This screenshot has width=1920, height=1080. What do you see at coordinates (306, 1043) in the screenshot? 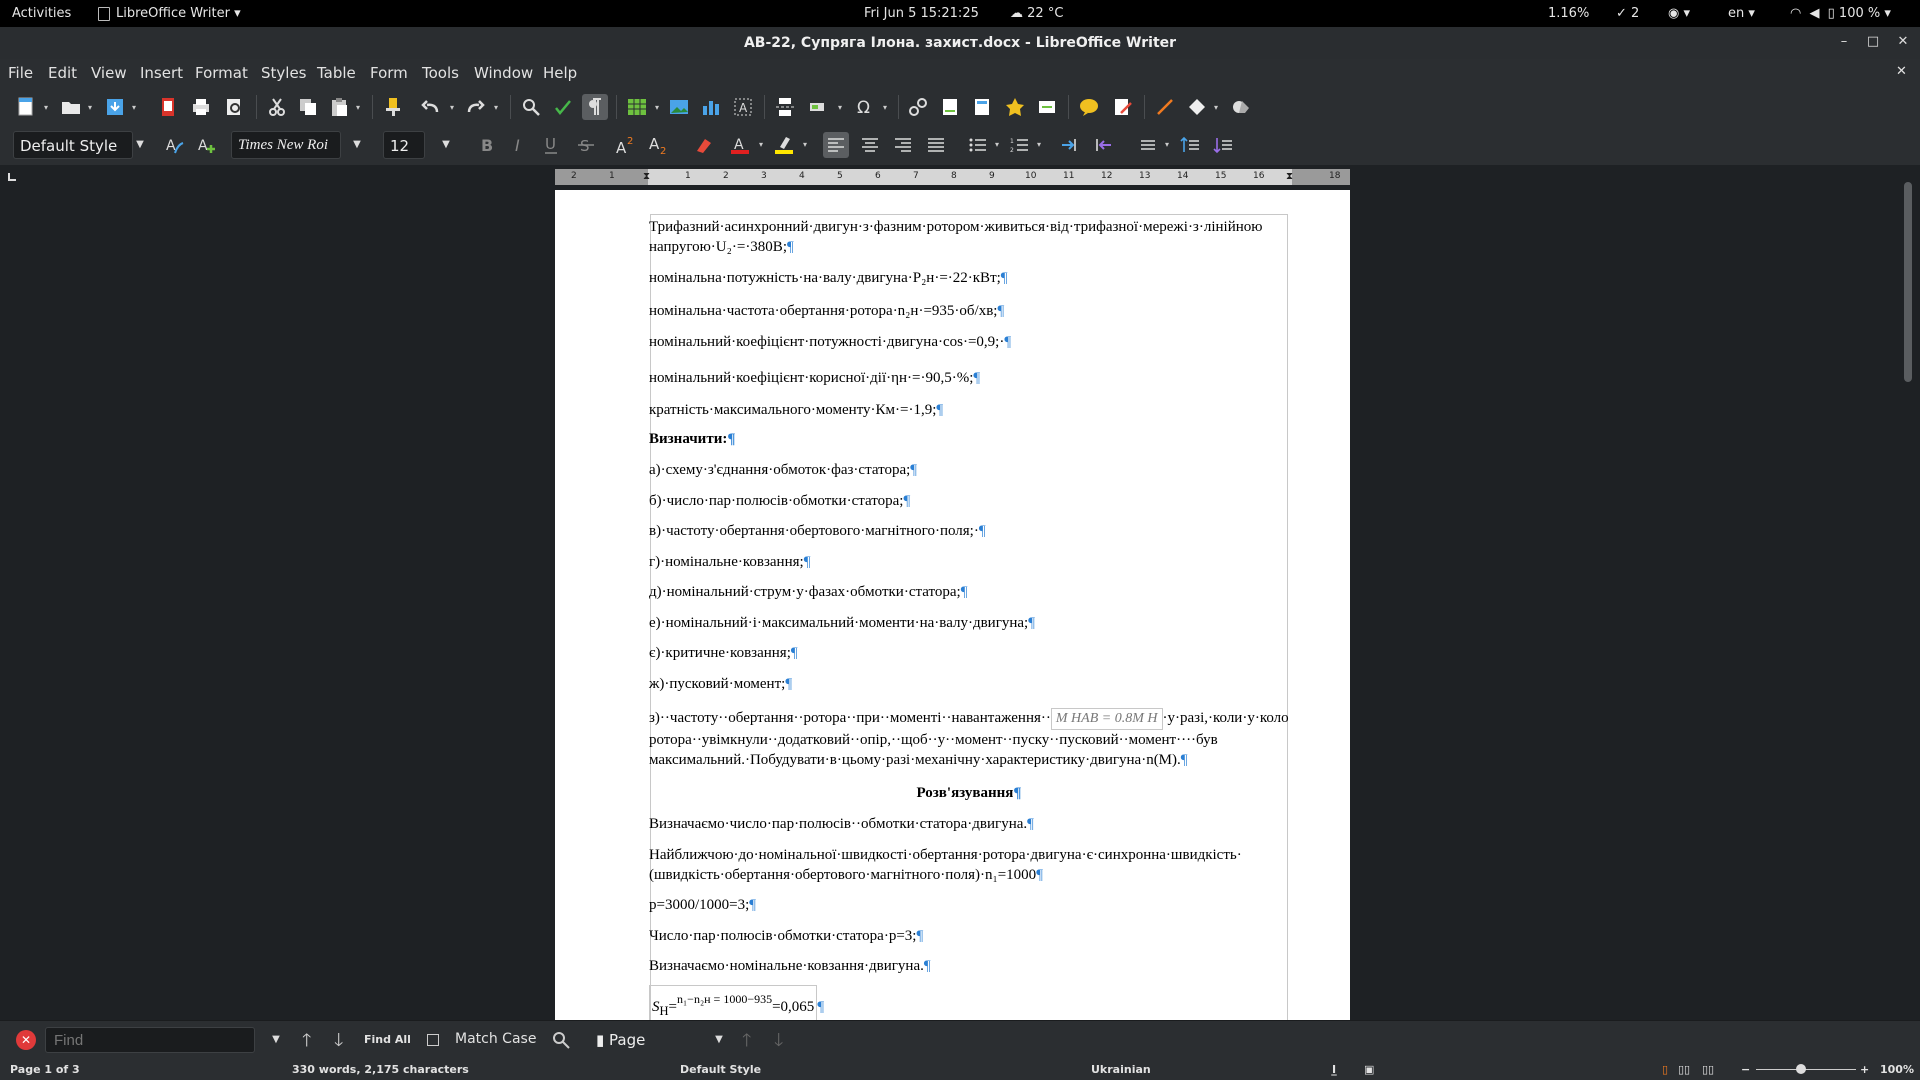
I see `find-previous-icon: 🡑` at bounding box center [306, 1043].